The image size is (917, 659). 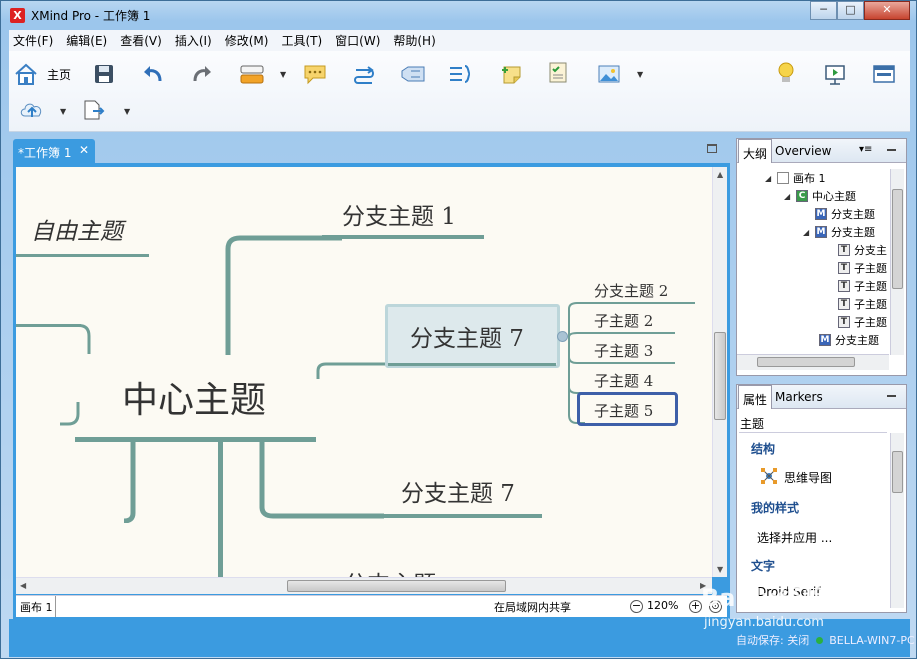 I want to click on save-icon, so click(x=104, y=74).